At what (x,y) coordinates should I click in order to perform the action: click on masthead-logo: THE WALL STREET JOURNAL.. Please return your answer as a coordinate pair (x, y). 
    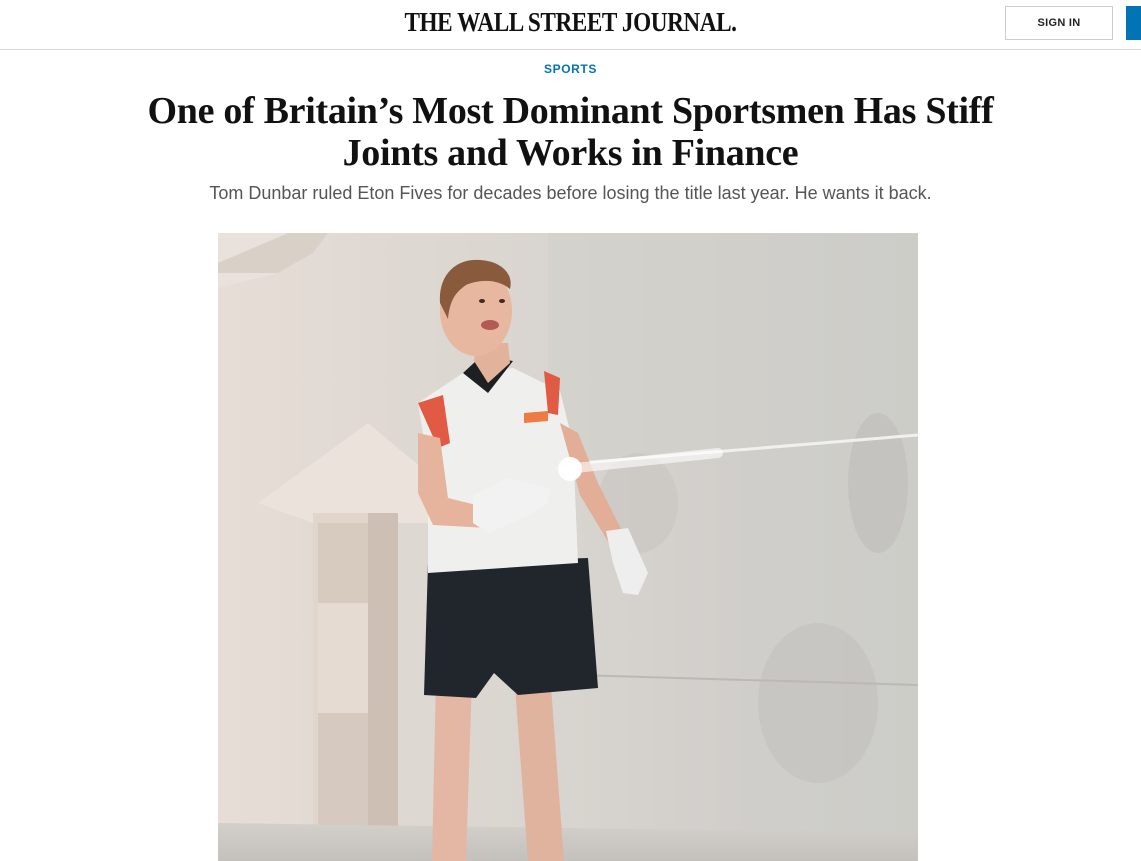
    Looking at the image, I should click on (570, 22).